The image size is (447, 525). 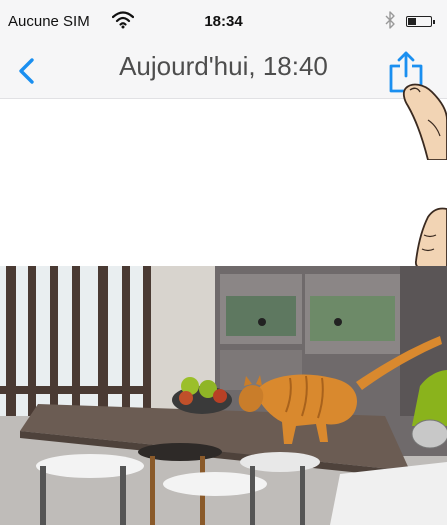 What do you see at coordinates (430, 238) in the screenshot?
I see `pointing-hand-illustration` at bounding box center [430, 238].